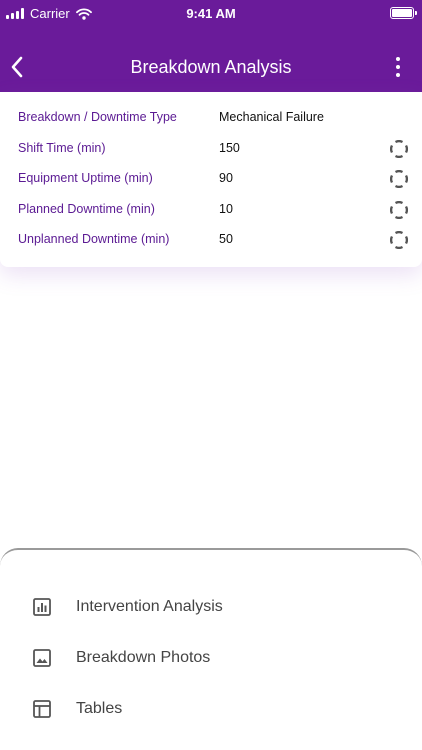  What do you see at coordinates (226, 178) in the screenshot?
I see `field-value: 90` at bounding box center [226, 178].